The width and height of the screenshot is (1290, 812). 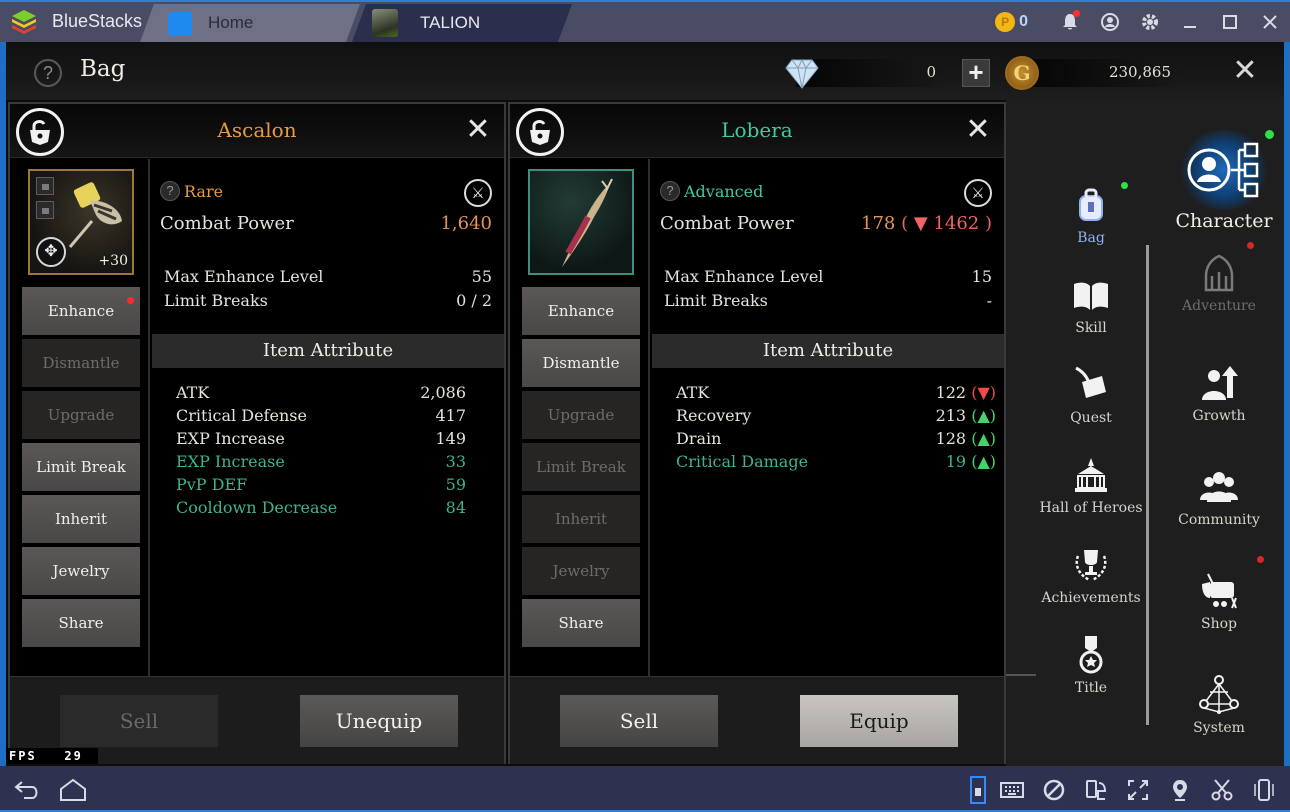 I want to click on combat-power-value: 1,640, so click(x=466, y=223).